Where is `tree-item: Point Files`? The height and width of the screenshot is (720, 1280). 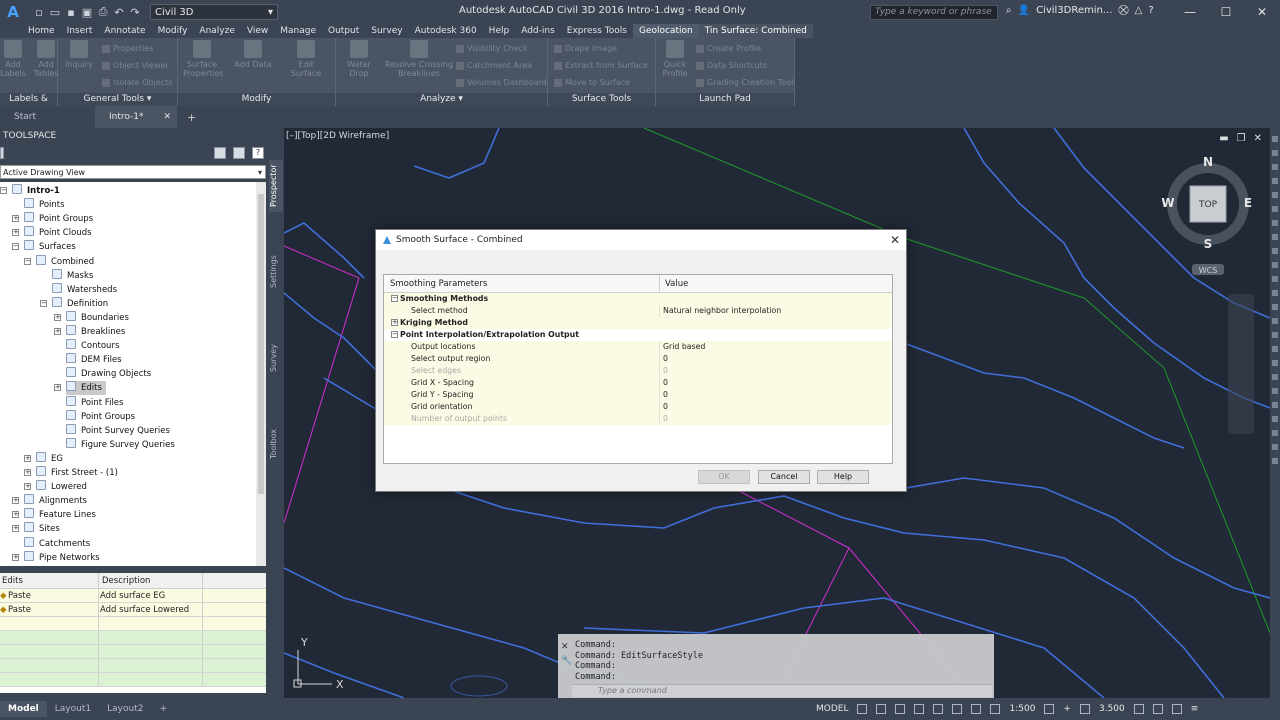
tree-item: Point Files is located at coordinates (94, 402).